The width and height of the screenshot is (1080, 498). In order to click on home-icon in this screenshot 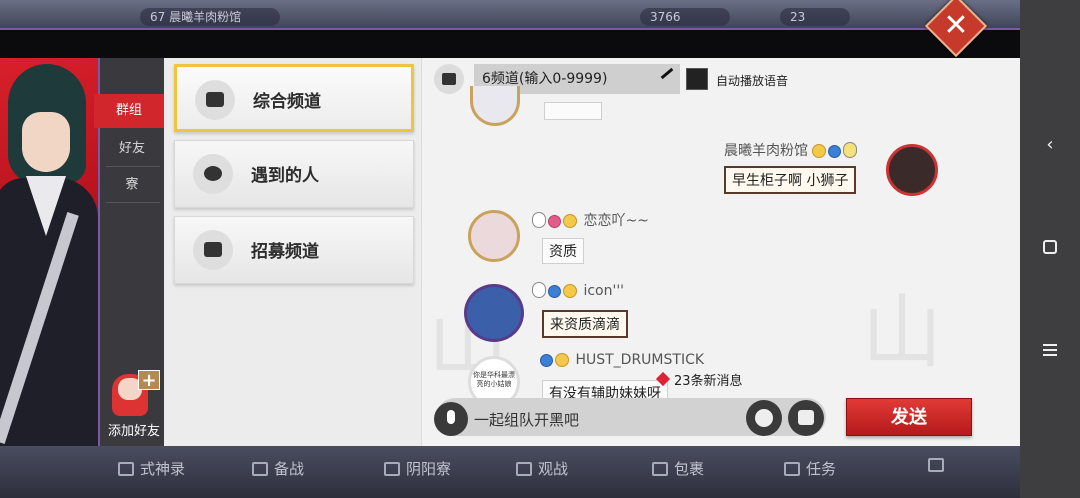, I will do `click(1050, 248)`.